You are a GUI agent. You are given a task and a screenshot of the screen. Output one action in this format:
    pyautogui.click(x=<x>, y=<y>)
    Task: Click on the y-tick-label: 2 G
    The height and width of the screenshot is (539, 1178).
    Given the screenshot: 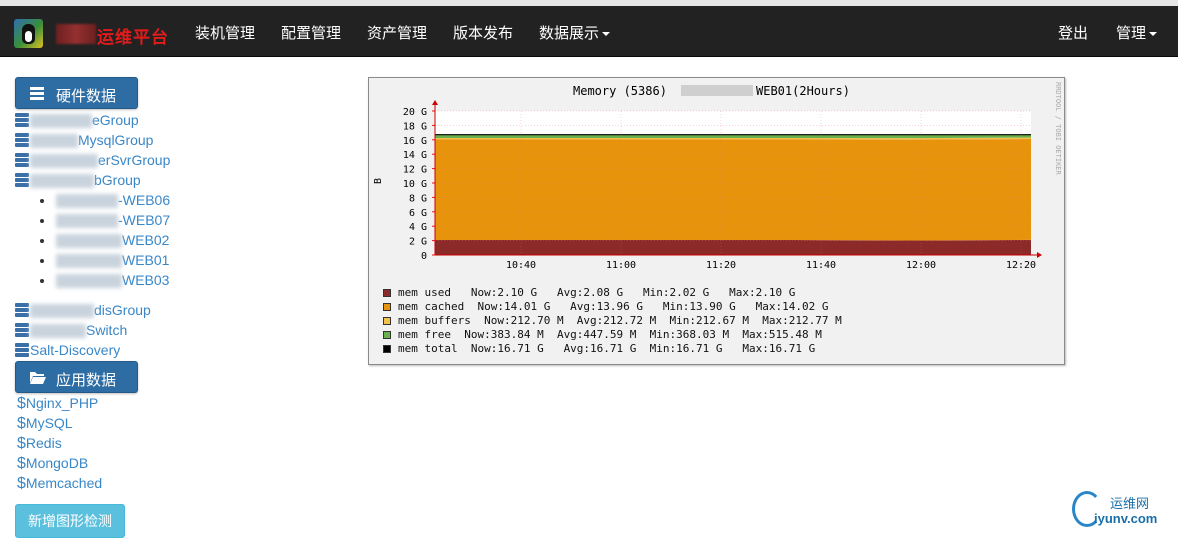 What is the action you would take?
    pyautogui.click(x=418, y=242)
    